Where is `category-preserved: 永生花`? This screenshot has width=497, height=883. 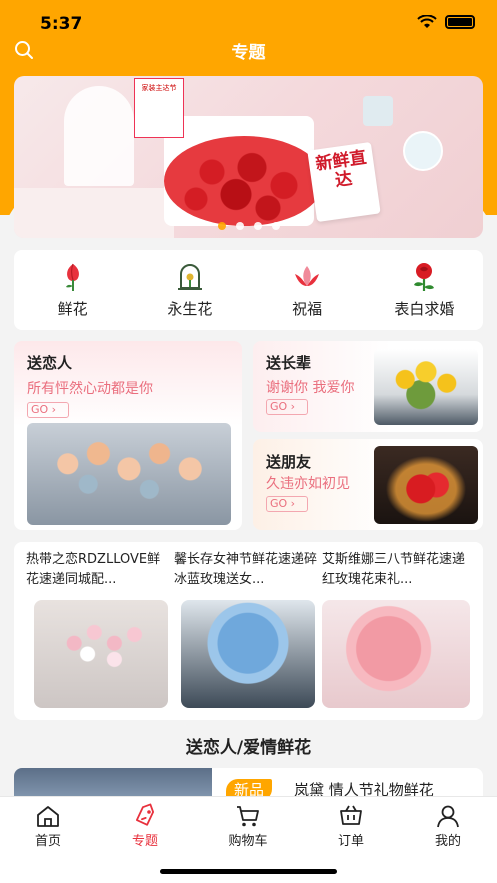
category-preserved: 永生花 is located at coordinates (189, 290).